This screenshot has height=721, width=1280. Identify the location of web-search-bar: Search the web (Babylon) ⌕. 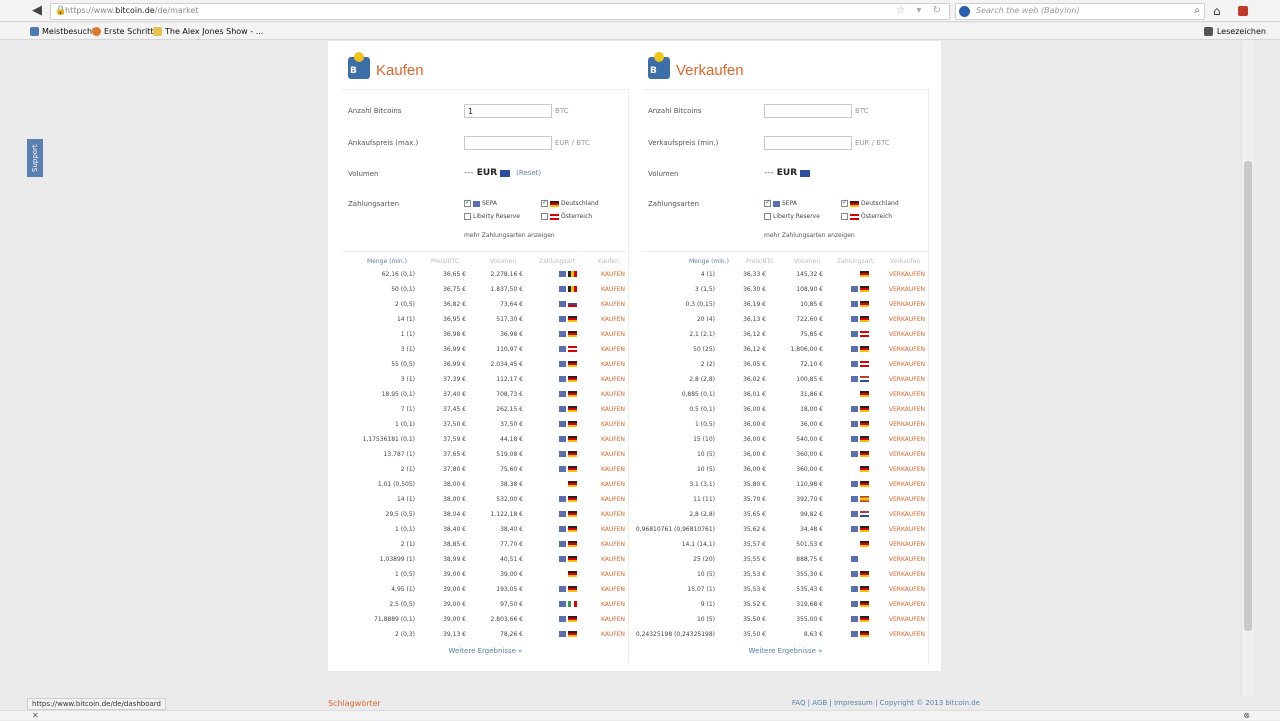
(1080, 11).